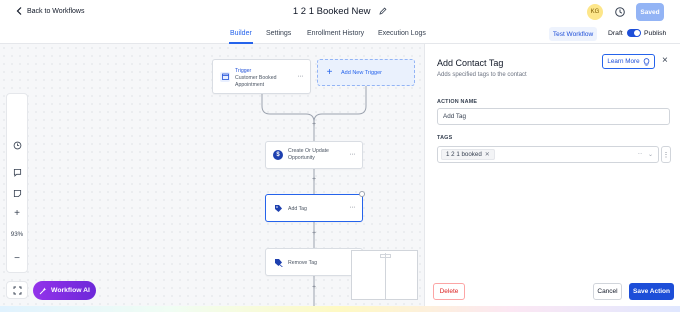 This screenshot has height=312, width=680. I want to click on zoom-out-button: −, so click(17, 258).